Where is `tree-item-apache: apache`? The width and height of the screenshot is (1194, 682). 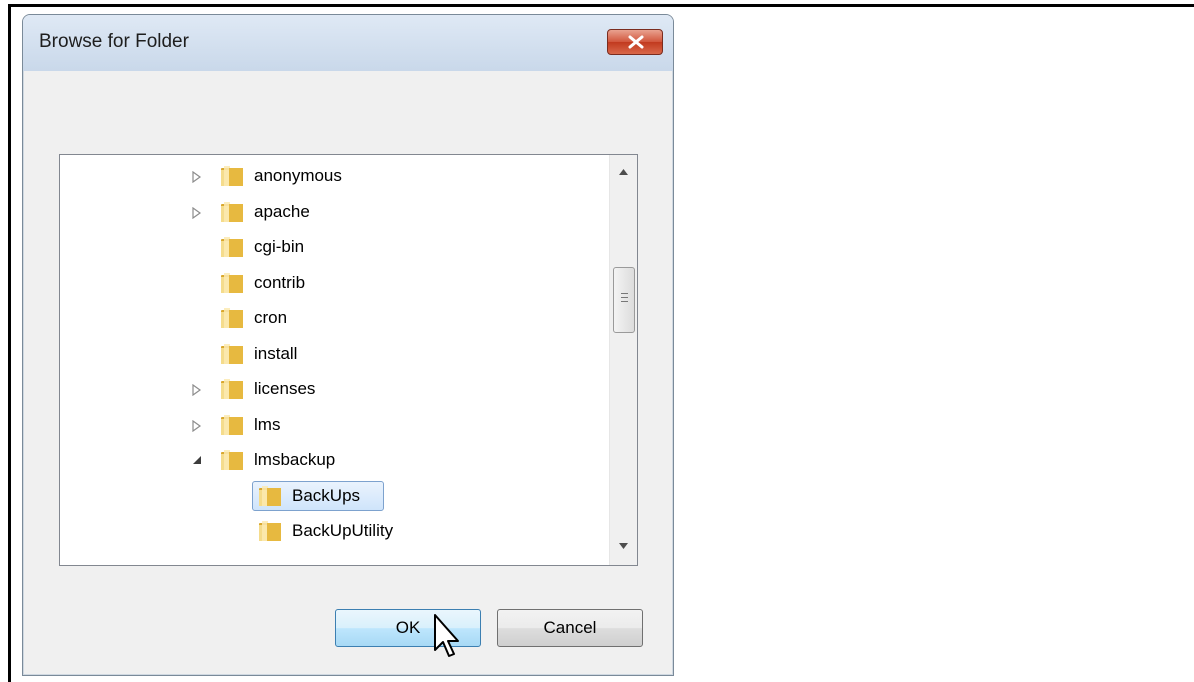 tree-item-apache: apache is located at coordinates (330, 212).